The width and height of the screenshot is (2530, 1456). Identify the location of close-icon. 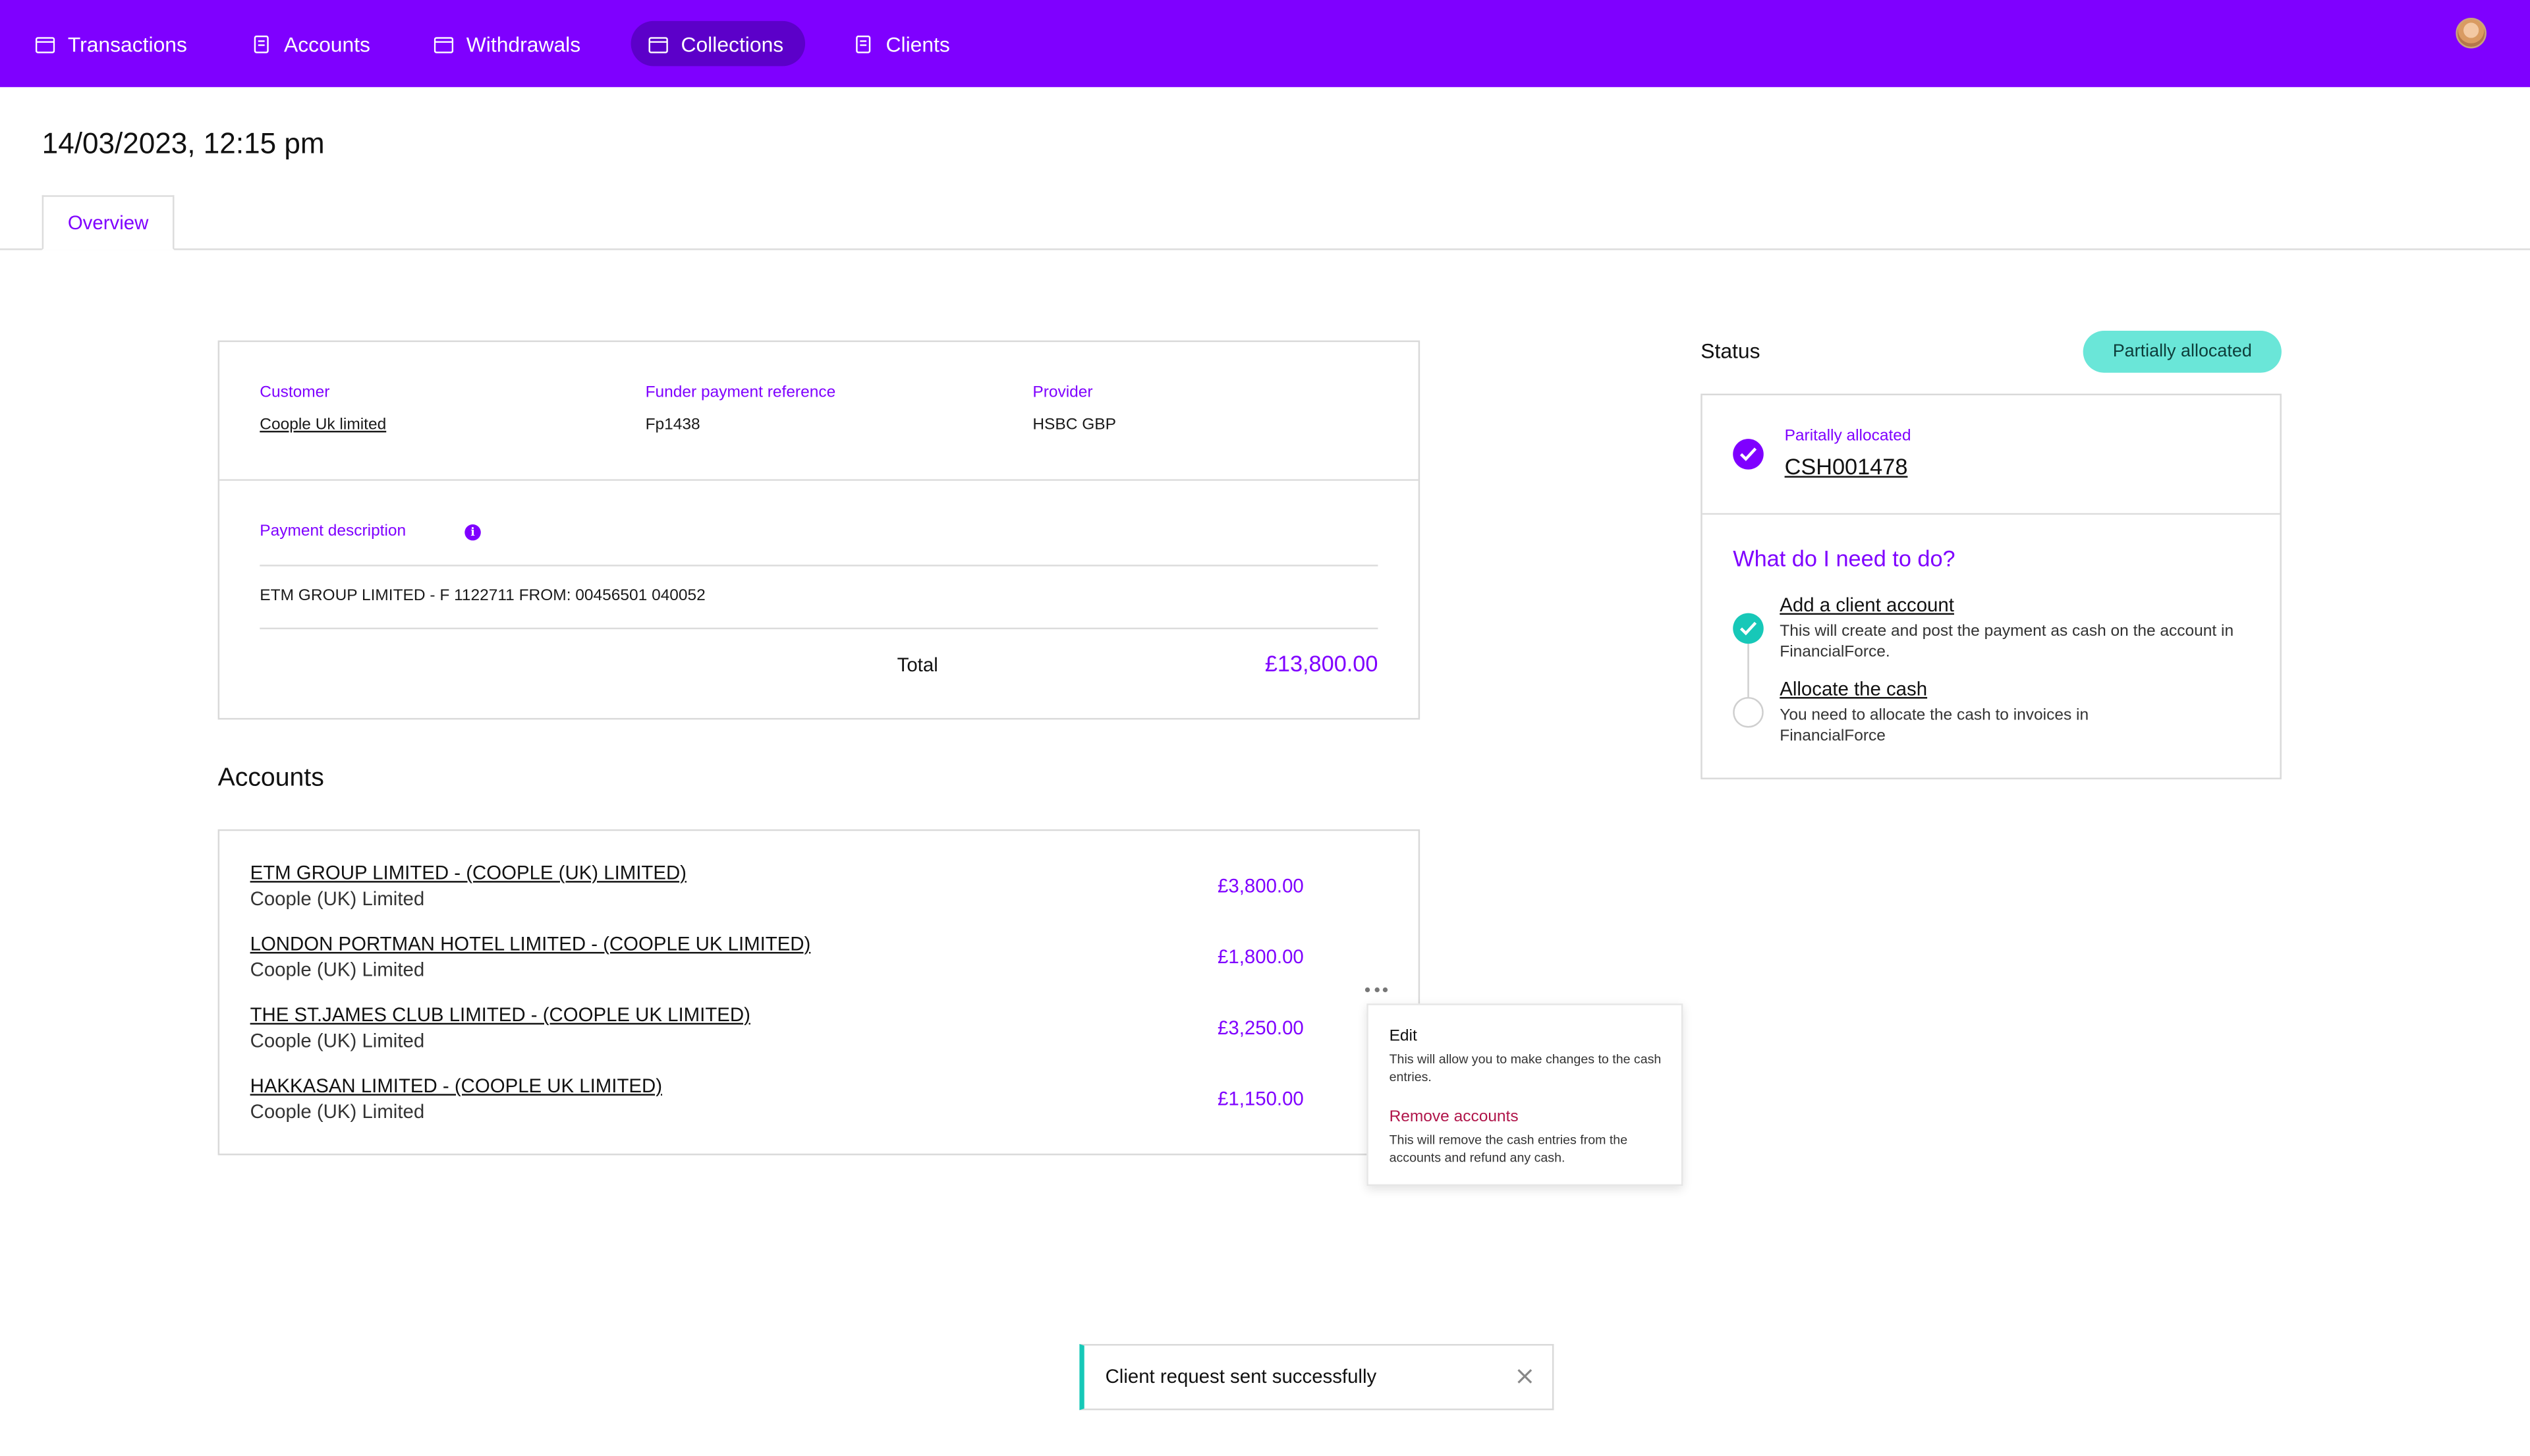
(1525, 1376).